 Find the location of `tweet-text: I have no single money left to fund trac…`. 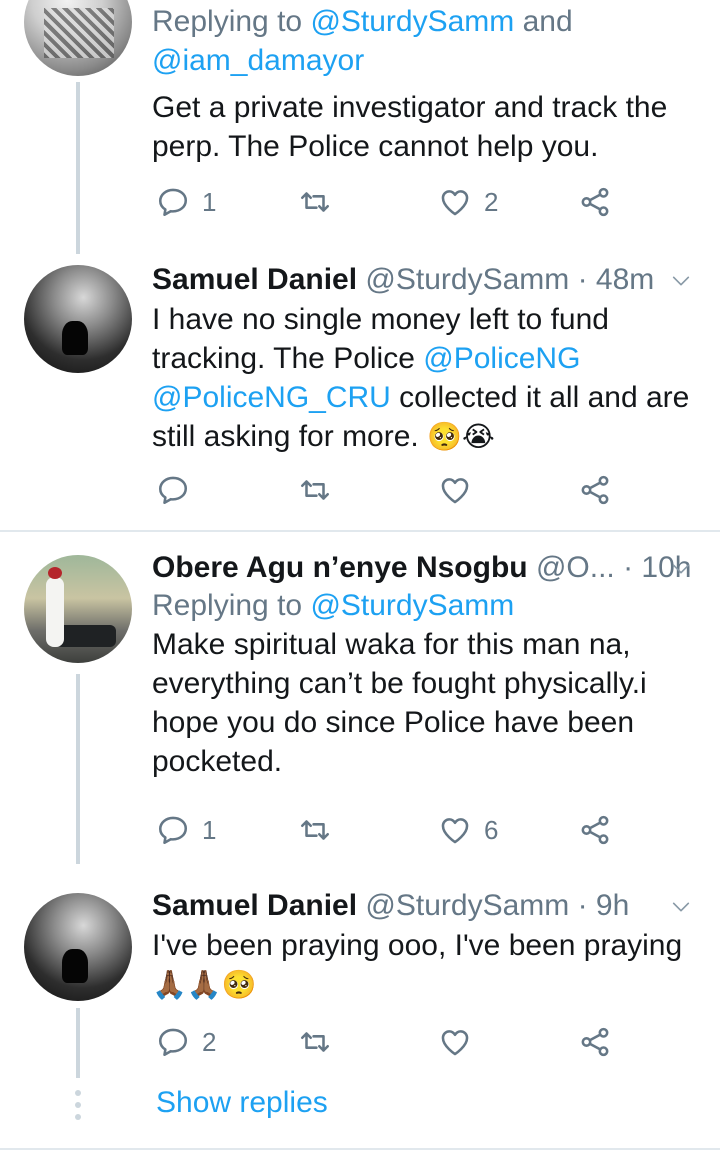

tweet-text: I have no single money left to fund trac… is located at coordinates (421, 378).